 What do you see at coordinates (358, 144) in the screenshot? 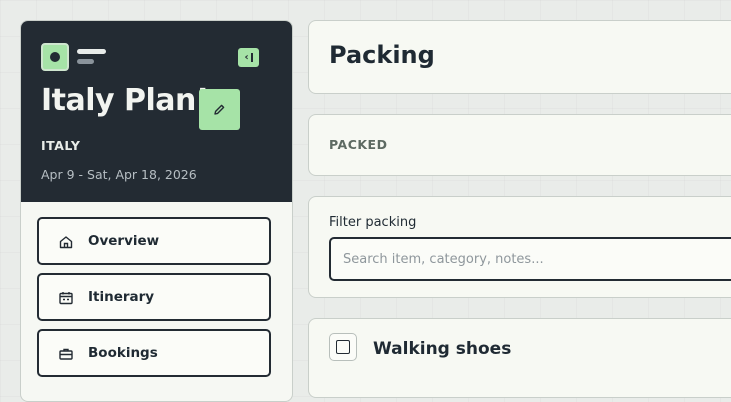
I see `packed-label: PACKED` at bounding box center [358, 144].